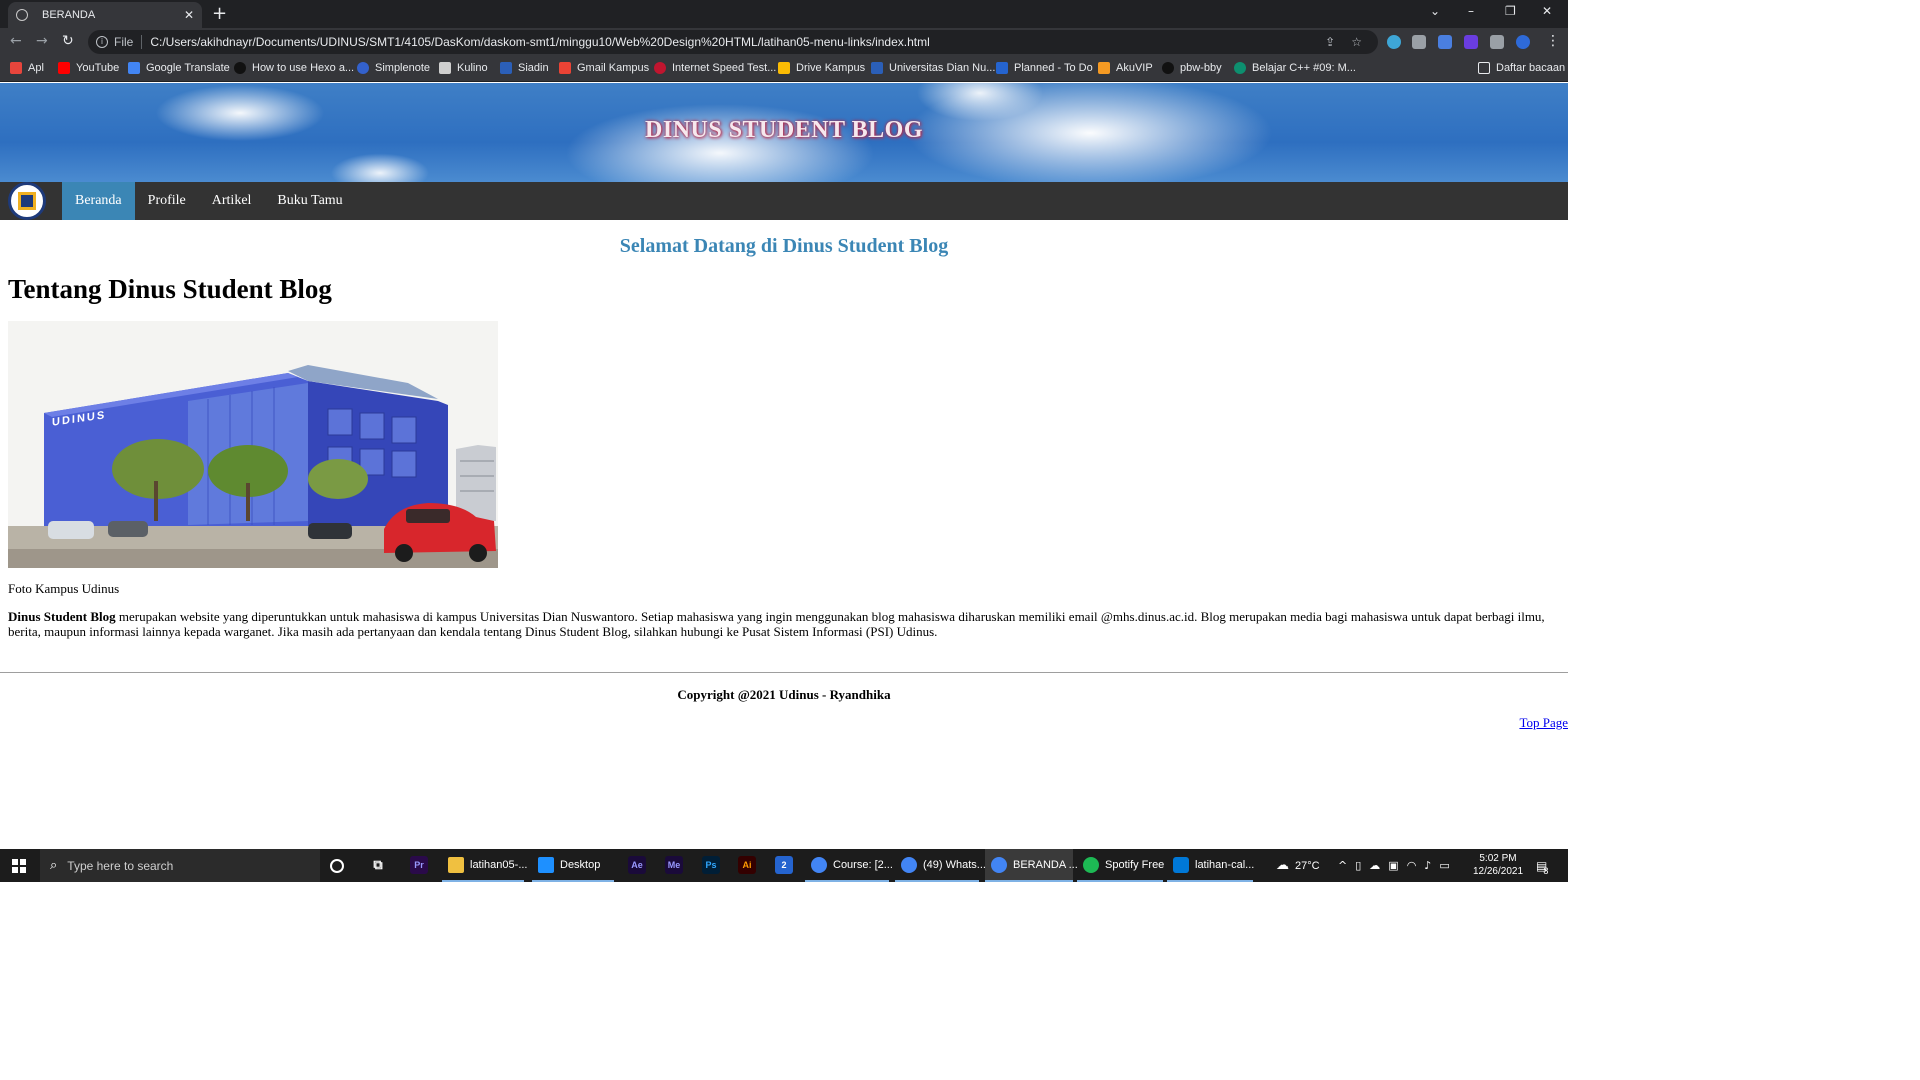  Describe the element at coordinates (128, 42) in the screenshot. I see `url-scheme-label: File` at that location.